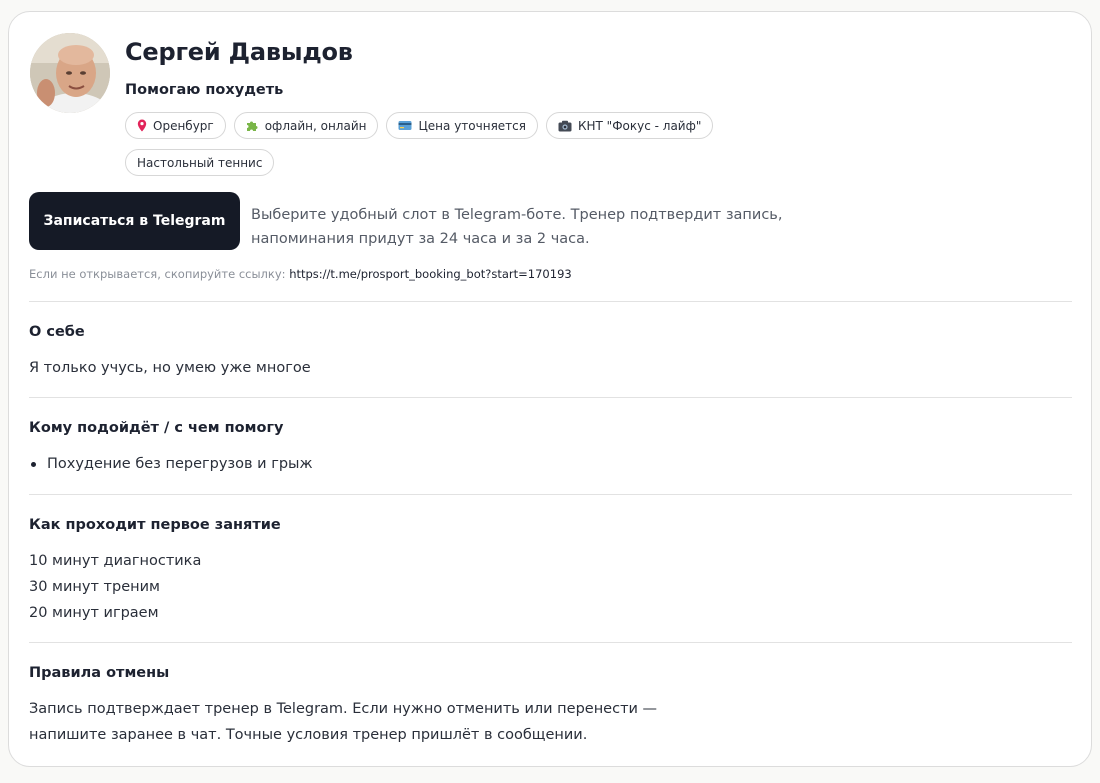  Describe the element at coordinates (155, 525) in the screenshot. I see `first-session-title: Как проходит первое занятие` at that location.